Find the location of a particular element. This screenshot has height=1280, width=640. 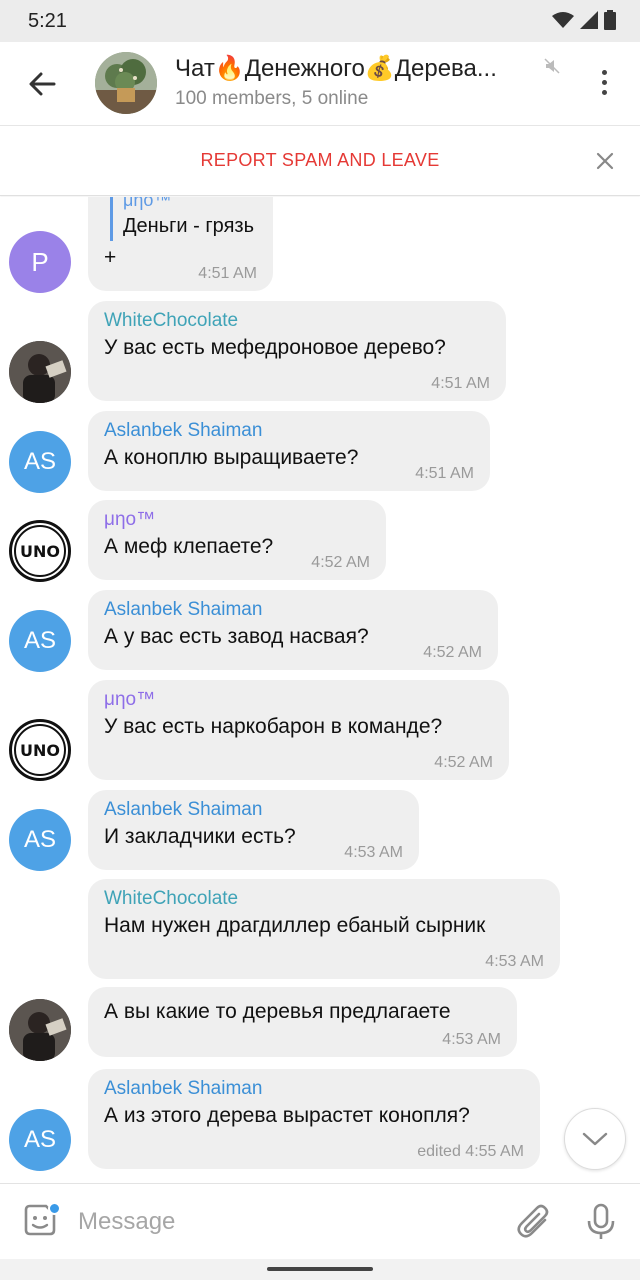

close-spam-bar-button is located at coordinates (605, 161).